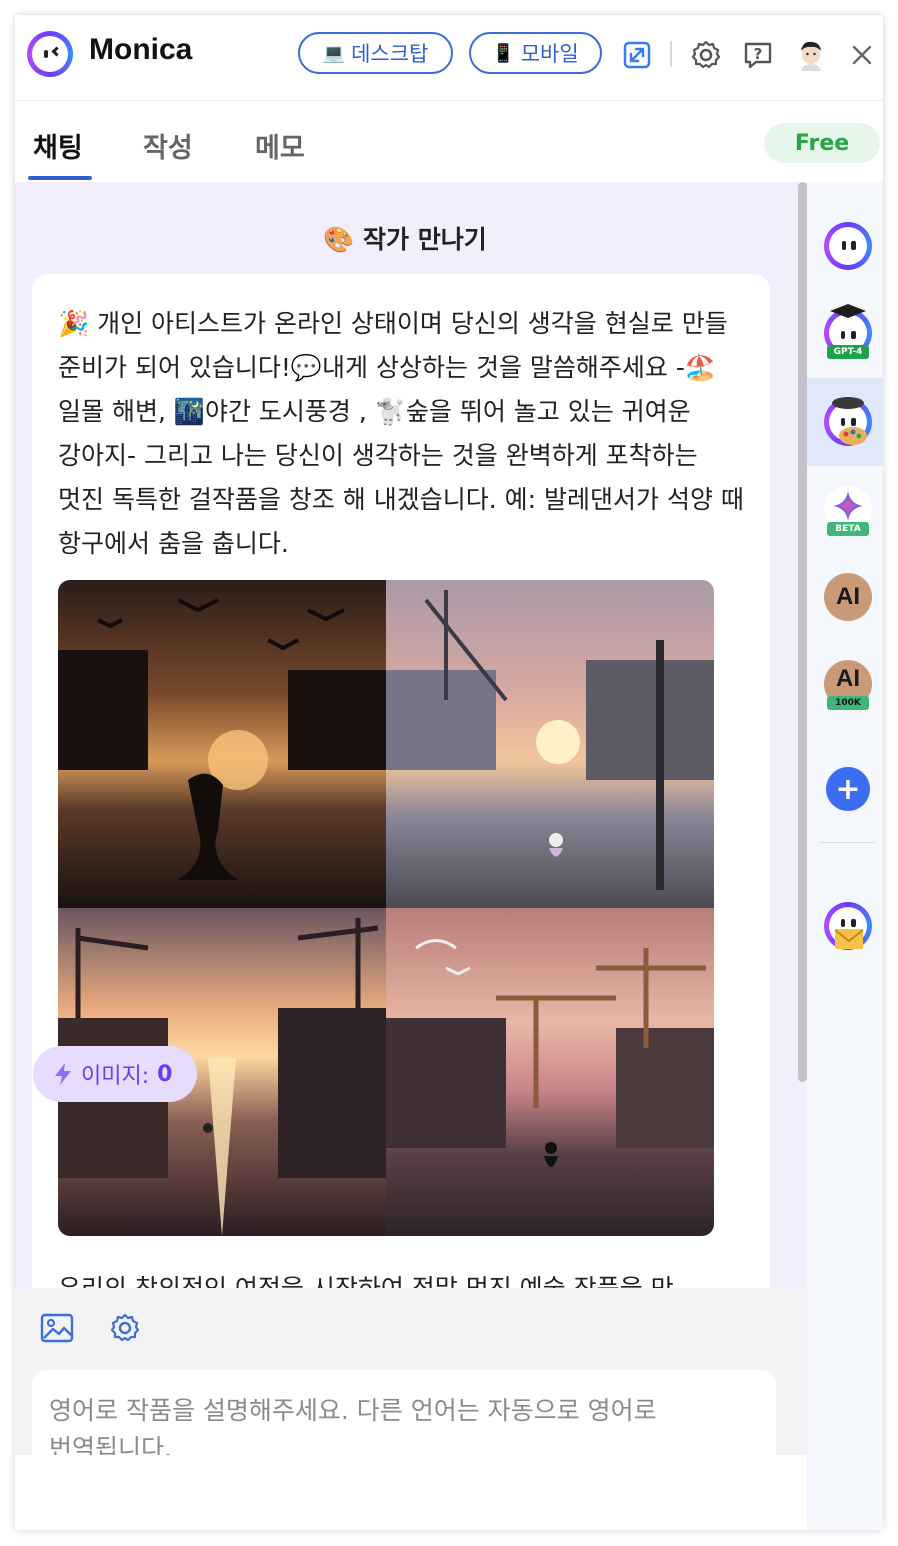 Image resolution: width=898 pixels, height=1546 pixels. What do you see at coordinates (848, 678) in the screenshot?
I see `claude-100k-logo: AI` at bounding box center [848, 678].